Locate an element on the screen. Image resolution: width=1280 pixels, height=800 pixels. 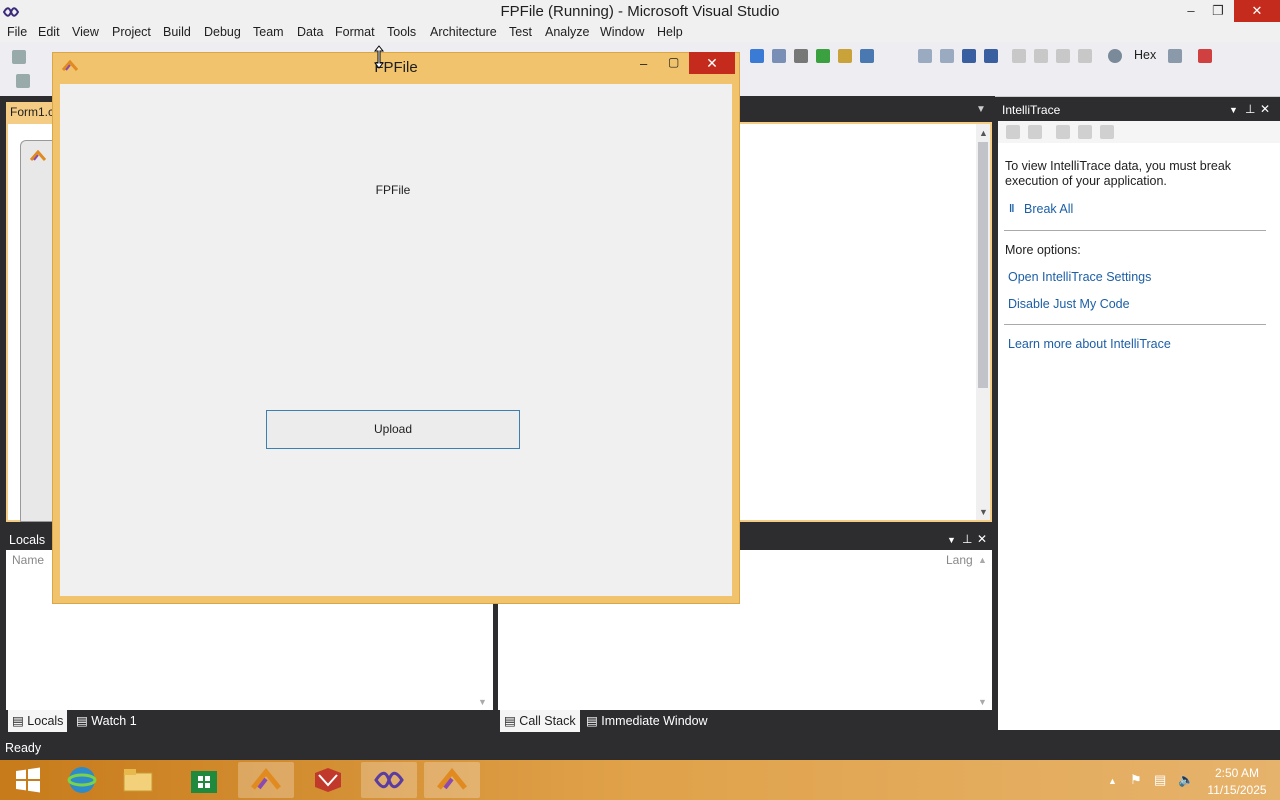
menu-debug: Debug is located at coordinates (222, 32).